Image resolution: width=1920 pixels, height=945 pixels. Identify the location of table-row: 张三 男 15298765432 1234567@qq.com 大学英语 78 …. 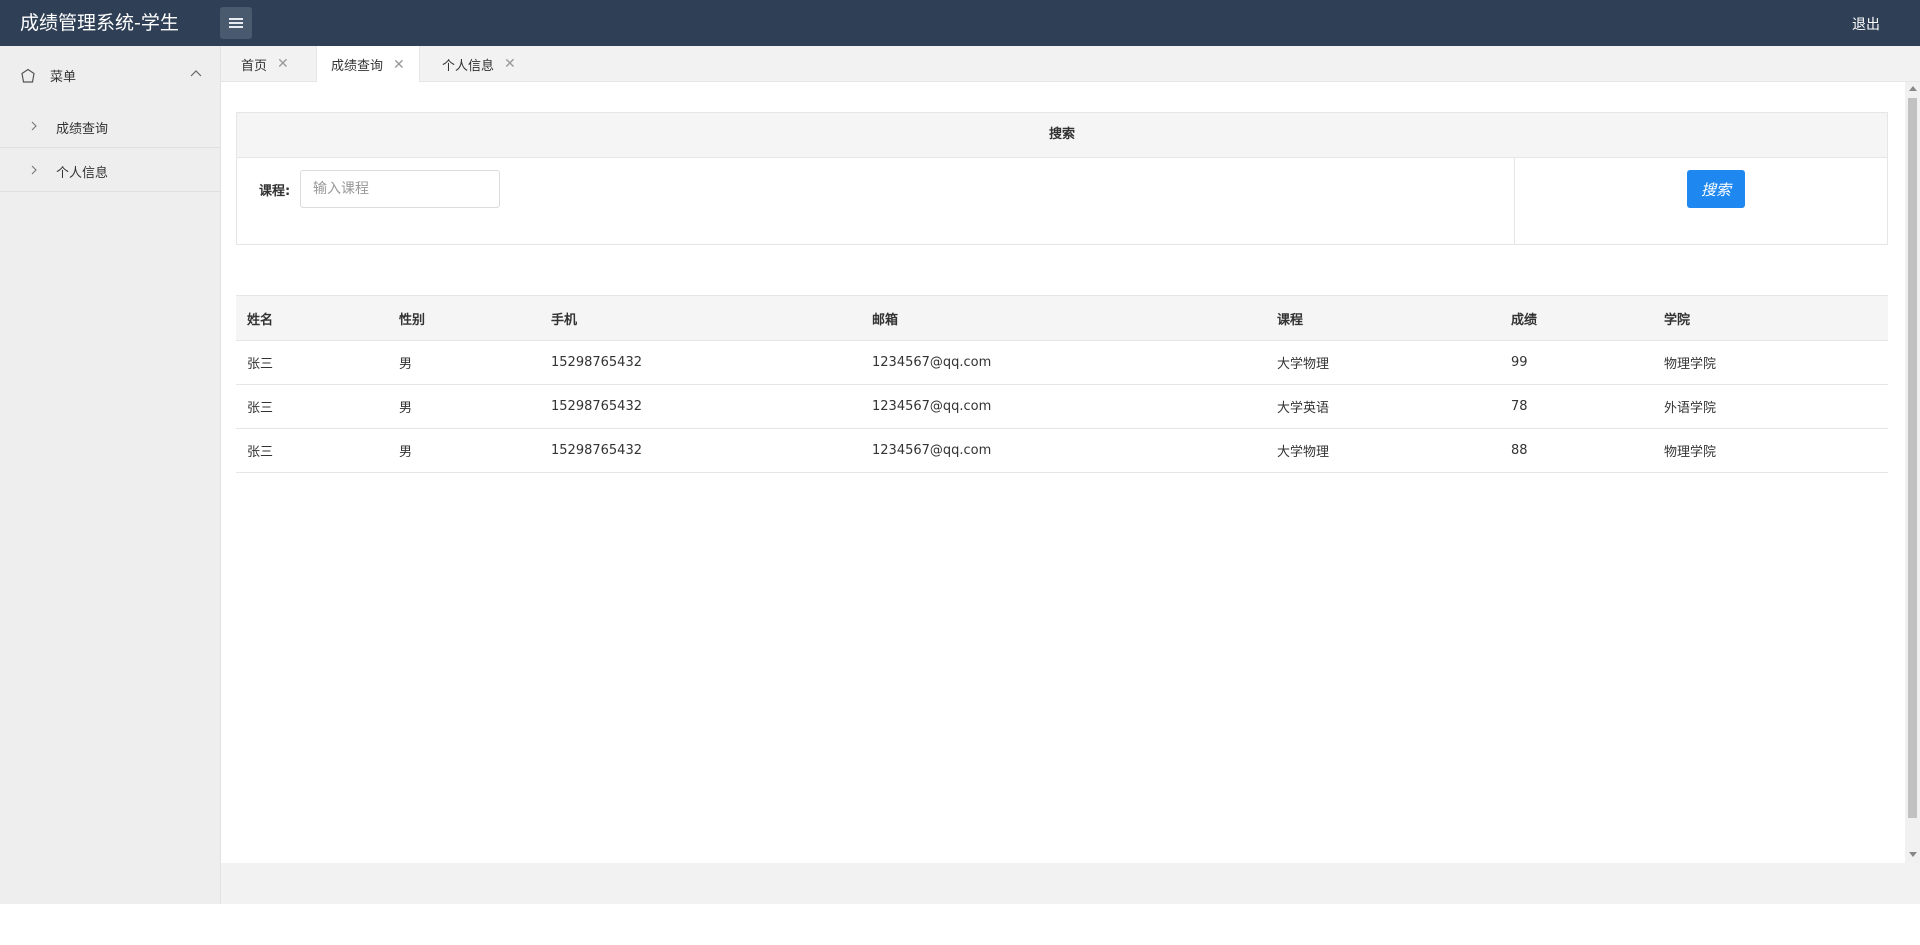
(1062, 406).